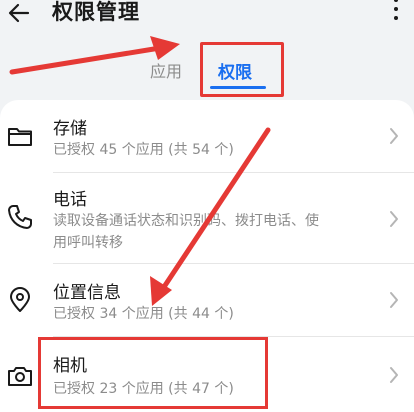  I want to click on page-title: 权限管理, so click(96, 12).